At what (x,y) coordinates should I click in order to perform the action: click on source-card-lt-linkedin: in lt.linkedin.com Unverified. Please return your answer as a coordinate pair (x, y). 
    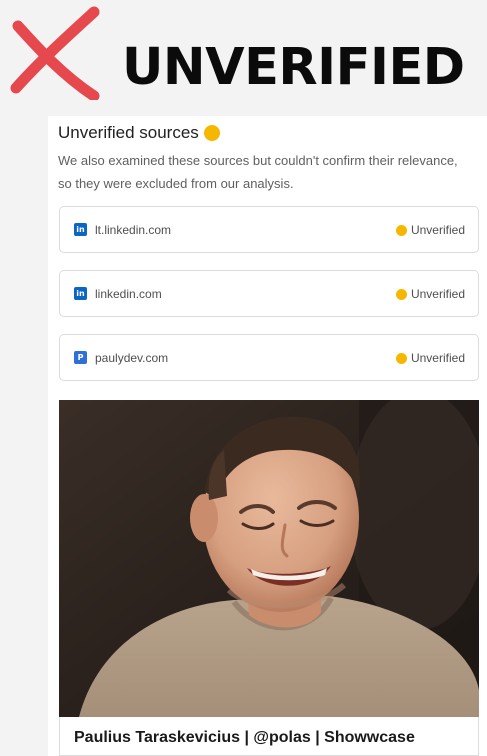
    Looking at the image, I should click on (269, 229).